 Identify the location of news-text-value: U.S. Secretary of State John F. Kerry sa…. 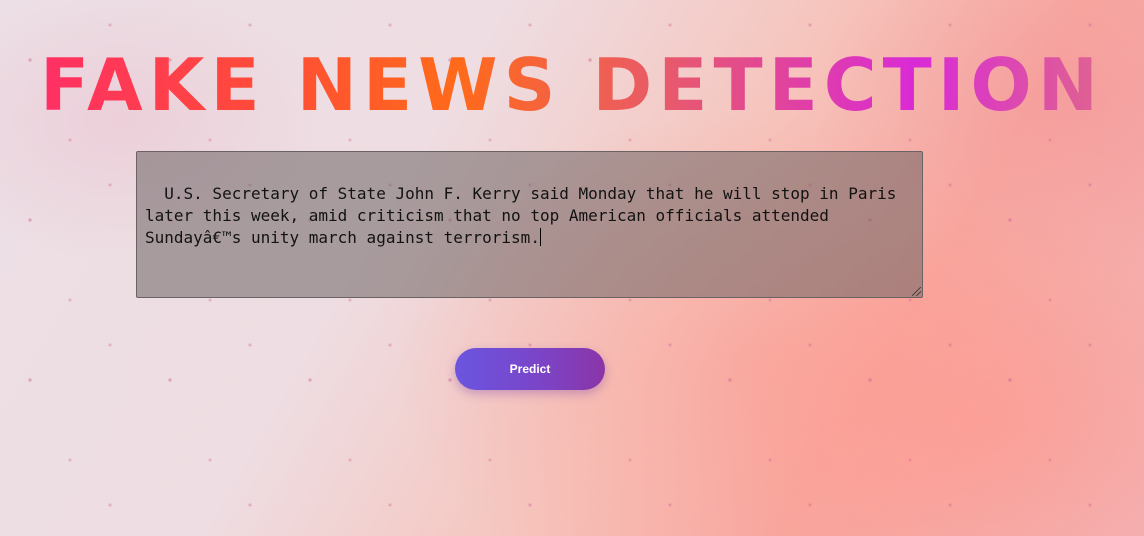
(525, 215).